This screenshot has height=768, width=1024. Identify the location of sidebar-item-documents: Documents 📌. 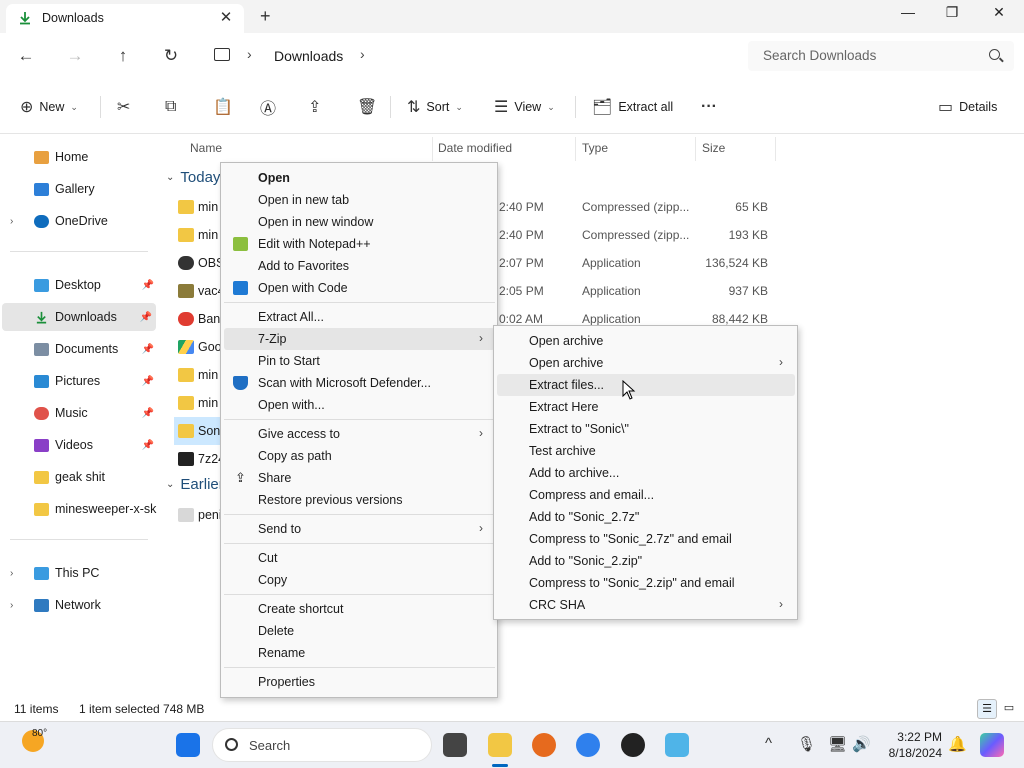
(79, 349).